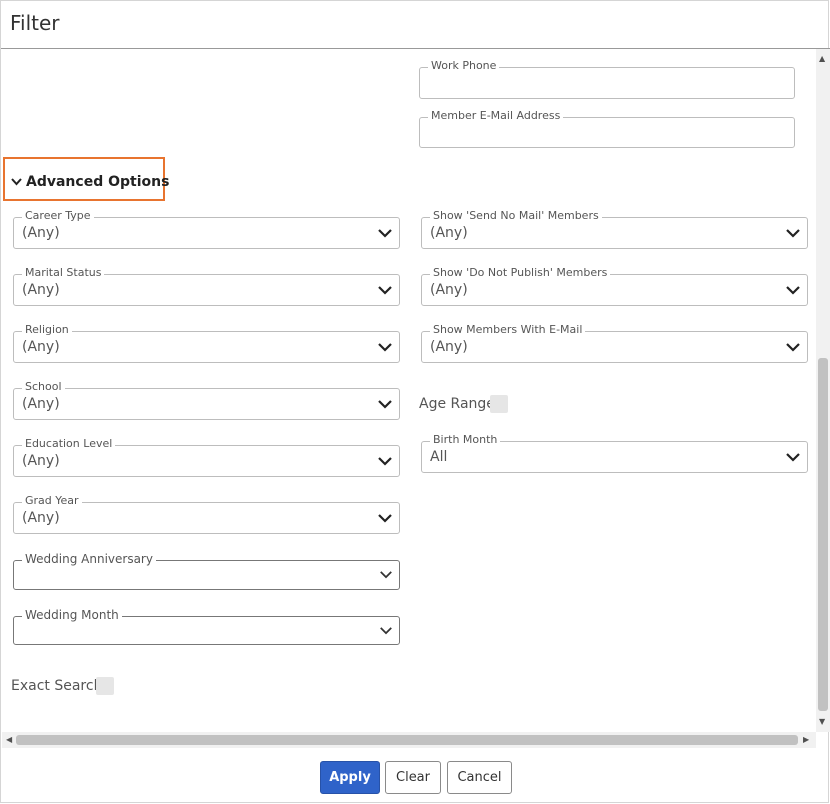 This screenshot has width=830, height=804. I want to click on wedding-month-select: Wedding Month, so click(206, 626).